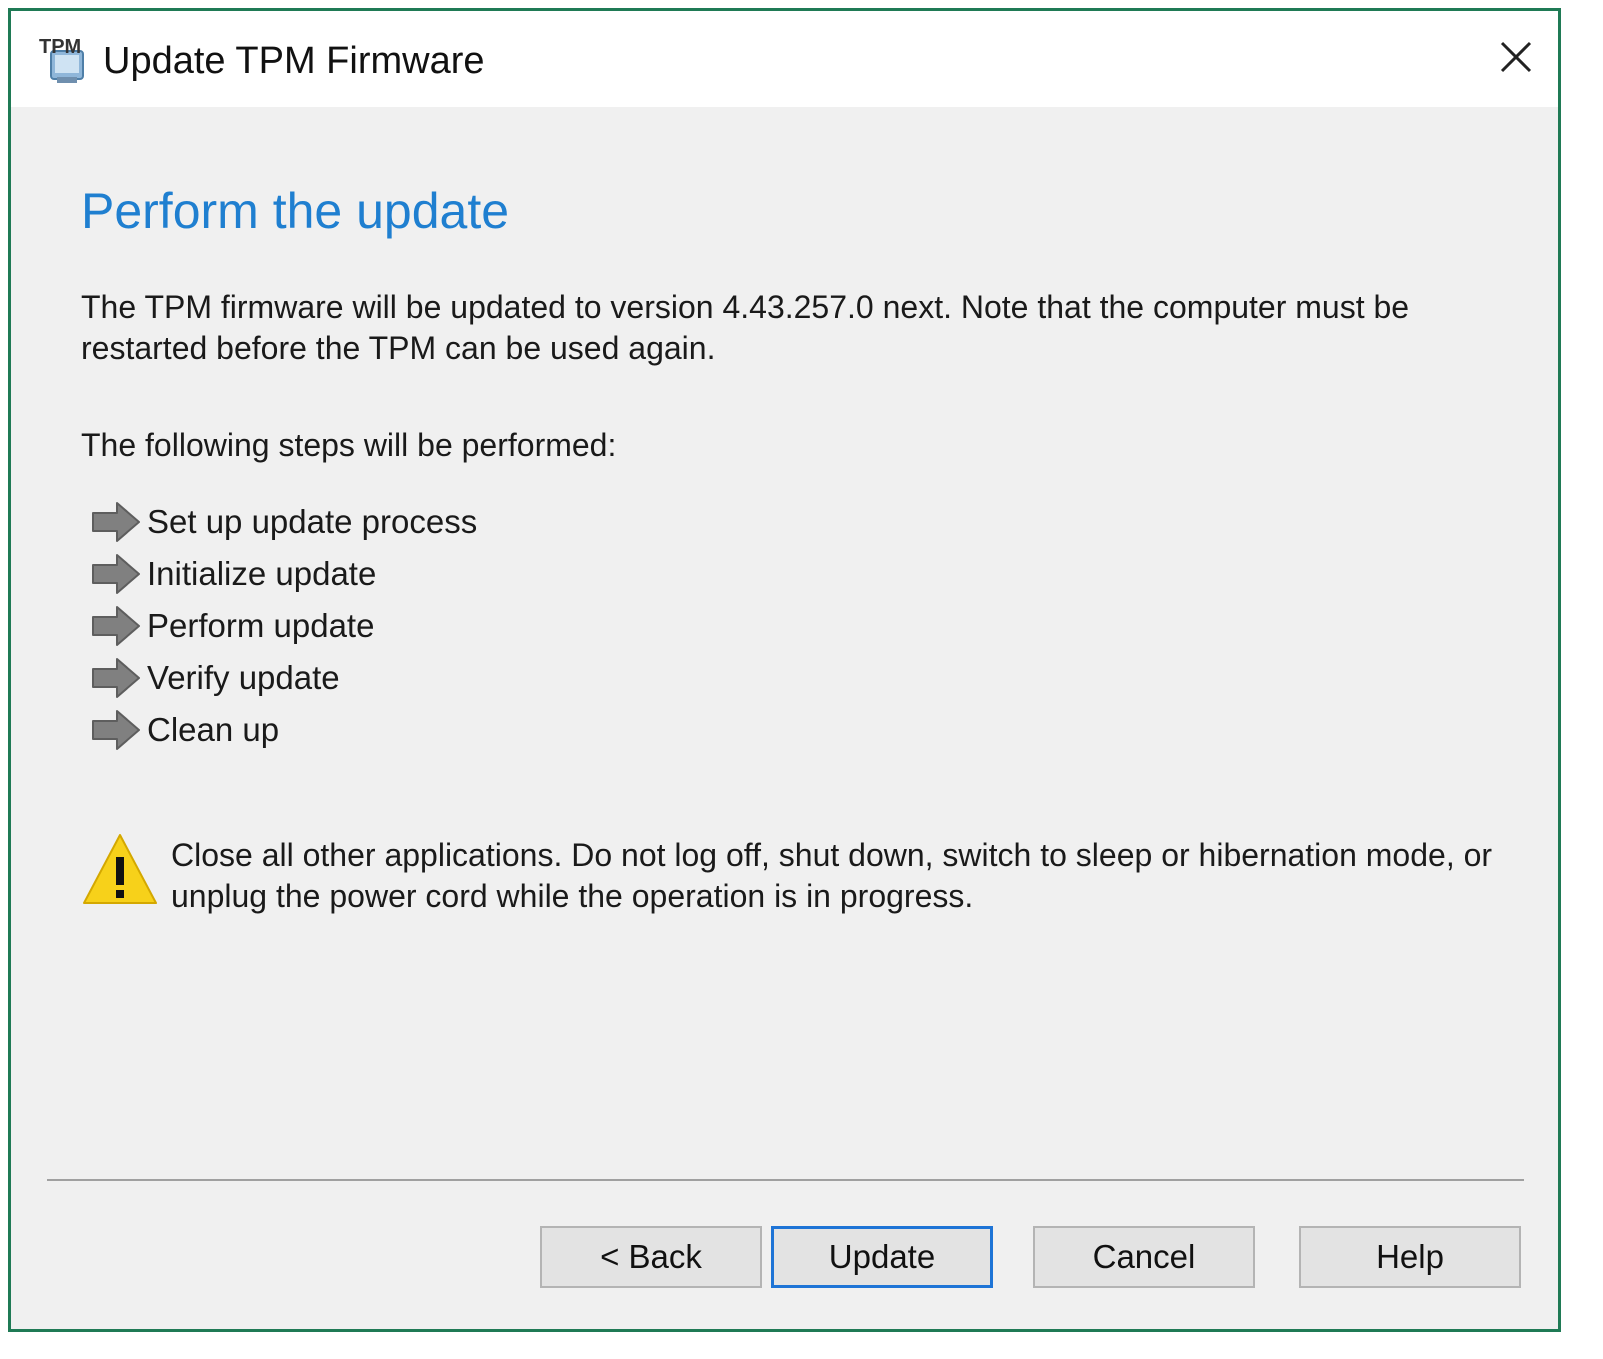 Image resolution: width=1603 pixels, height=1359 pixels. Describe the element at coordinates (295, 211) in the screenshot. I see `page-heading: Perform the update` at that location.